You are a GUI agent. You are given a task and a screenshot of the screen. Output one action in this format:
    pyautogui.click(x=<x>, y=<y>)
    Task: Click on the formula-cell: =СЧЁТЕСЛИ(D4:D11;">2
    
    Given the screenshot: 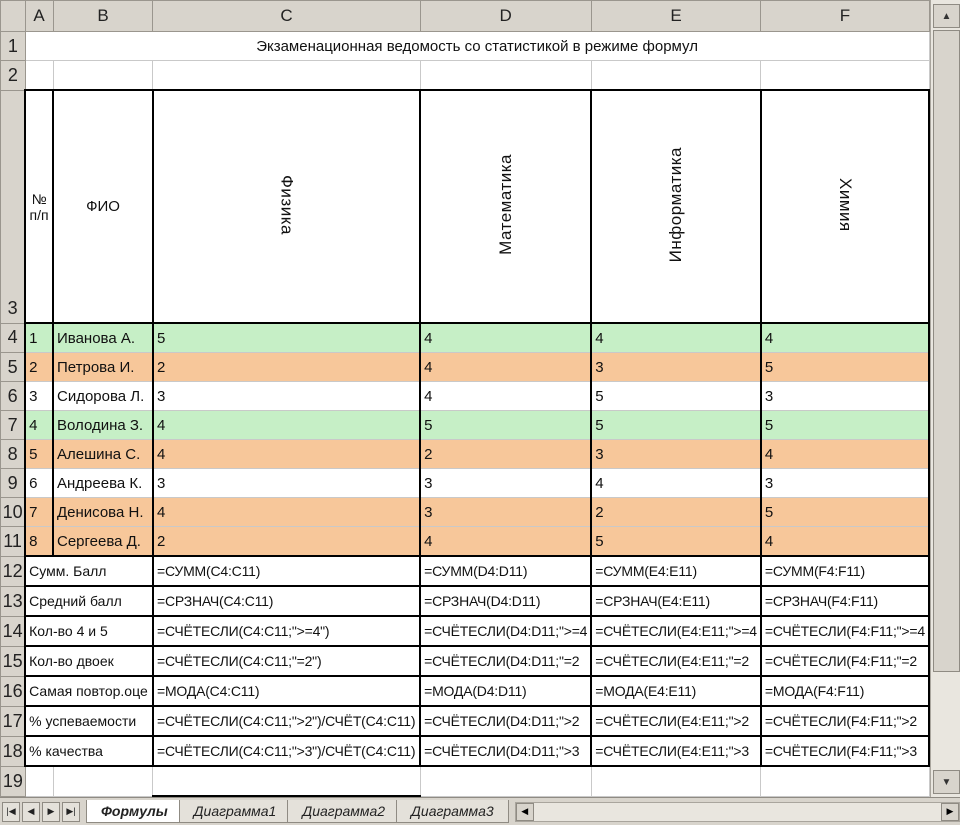 What is the action you would take?
    pyautogui.click(x=505, y=721)
    